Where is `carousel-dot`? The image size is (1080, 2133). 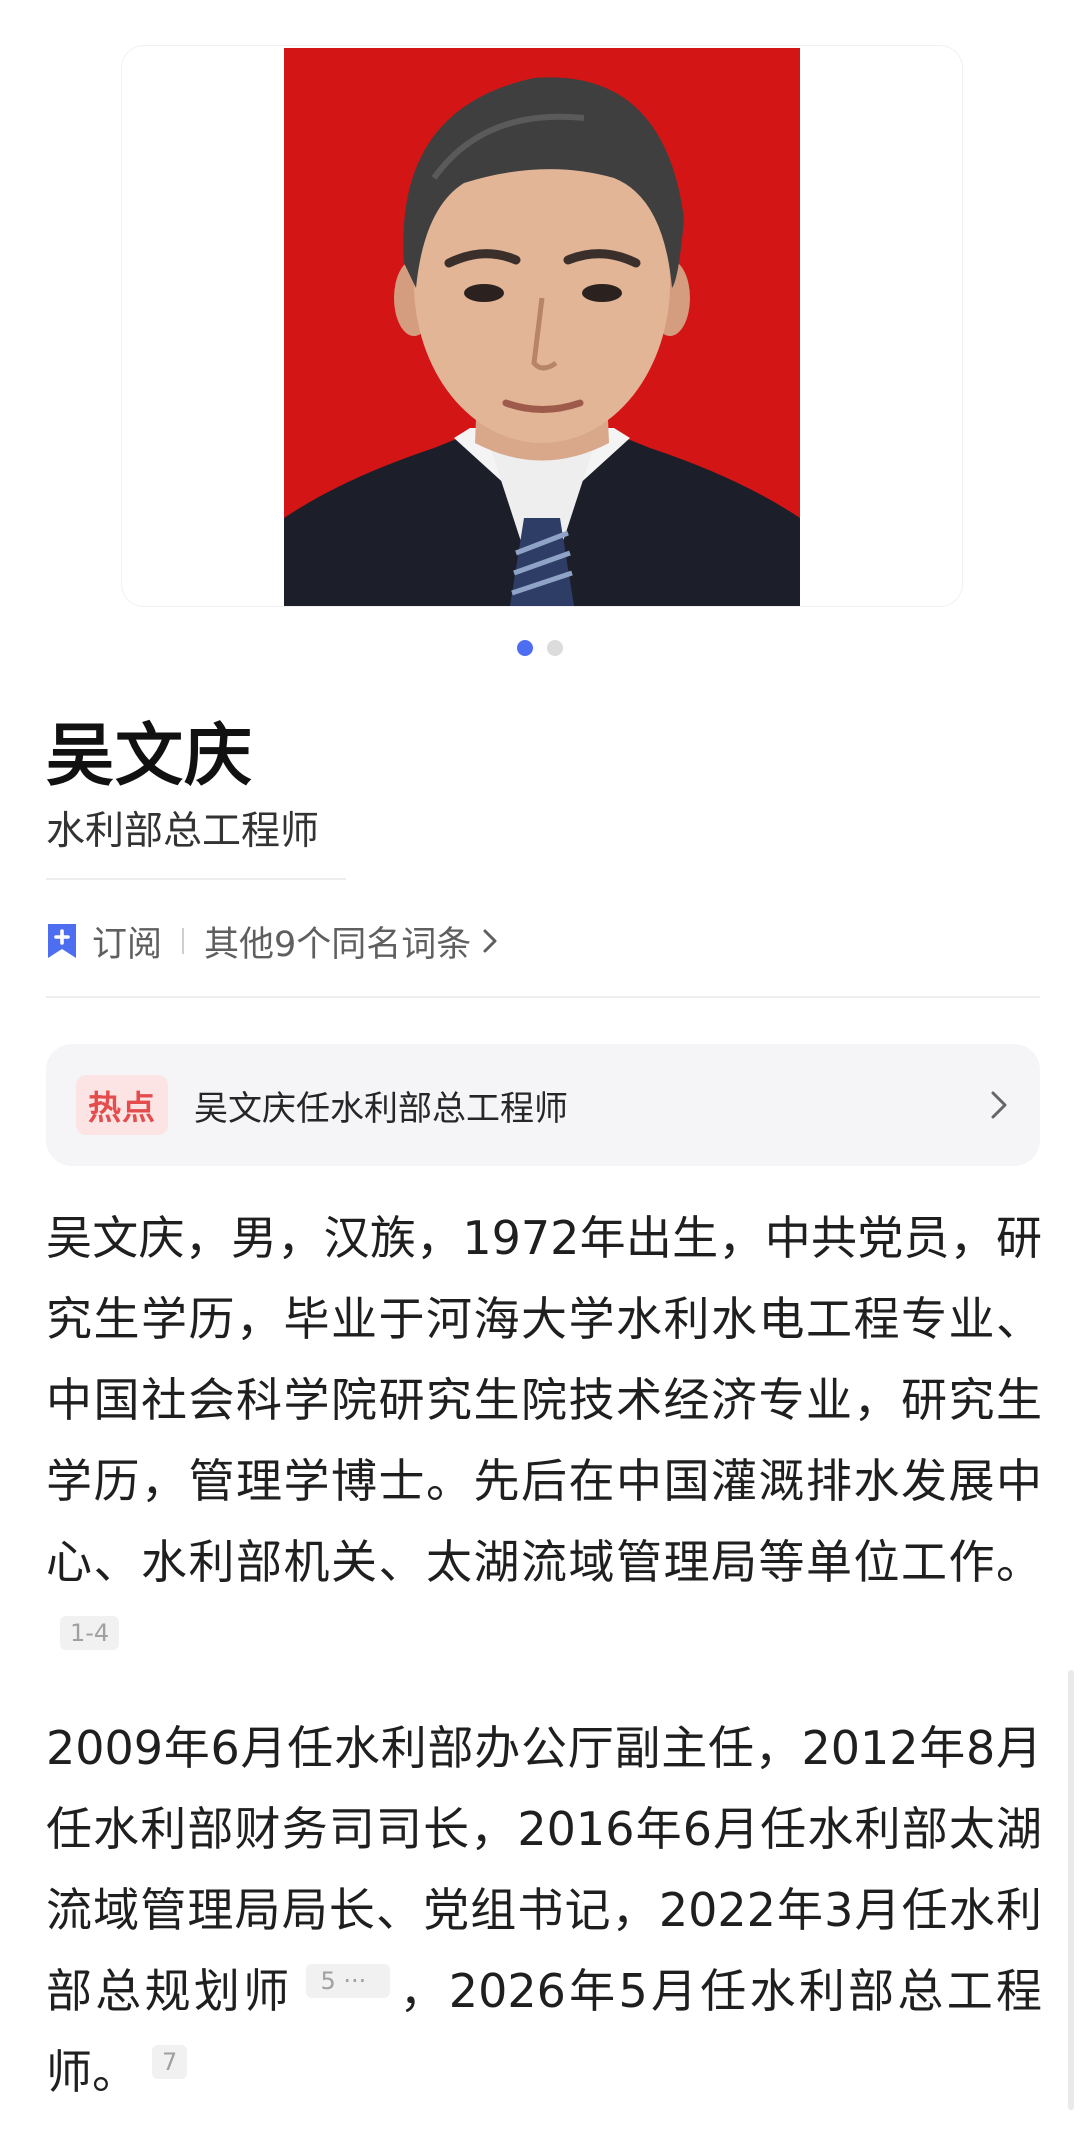 carousel-dot is located at coordinates (555, 648).